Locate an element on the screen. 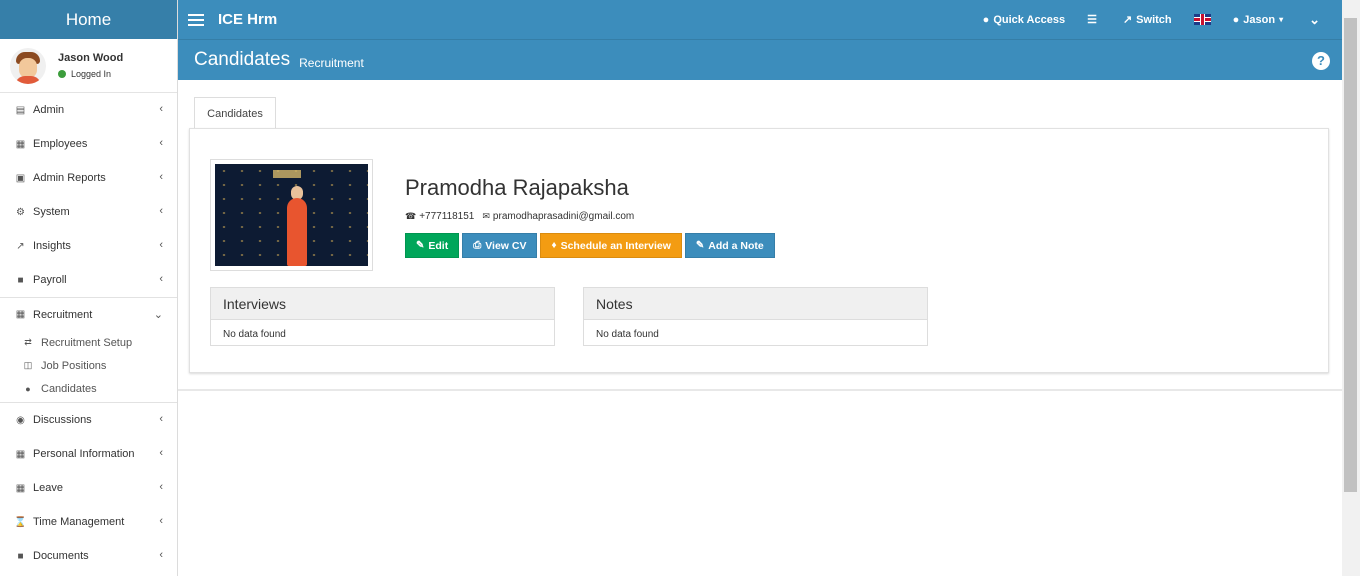 This screenshot has width=1360, height=576. menu-toggle-icon is located at coordinates (196, 19).